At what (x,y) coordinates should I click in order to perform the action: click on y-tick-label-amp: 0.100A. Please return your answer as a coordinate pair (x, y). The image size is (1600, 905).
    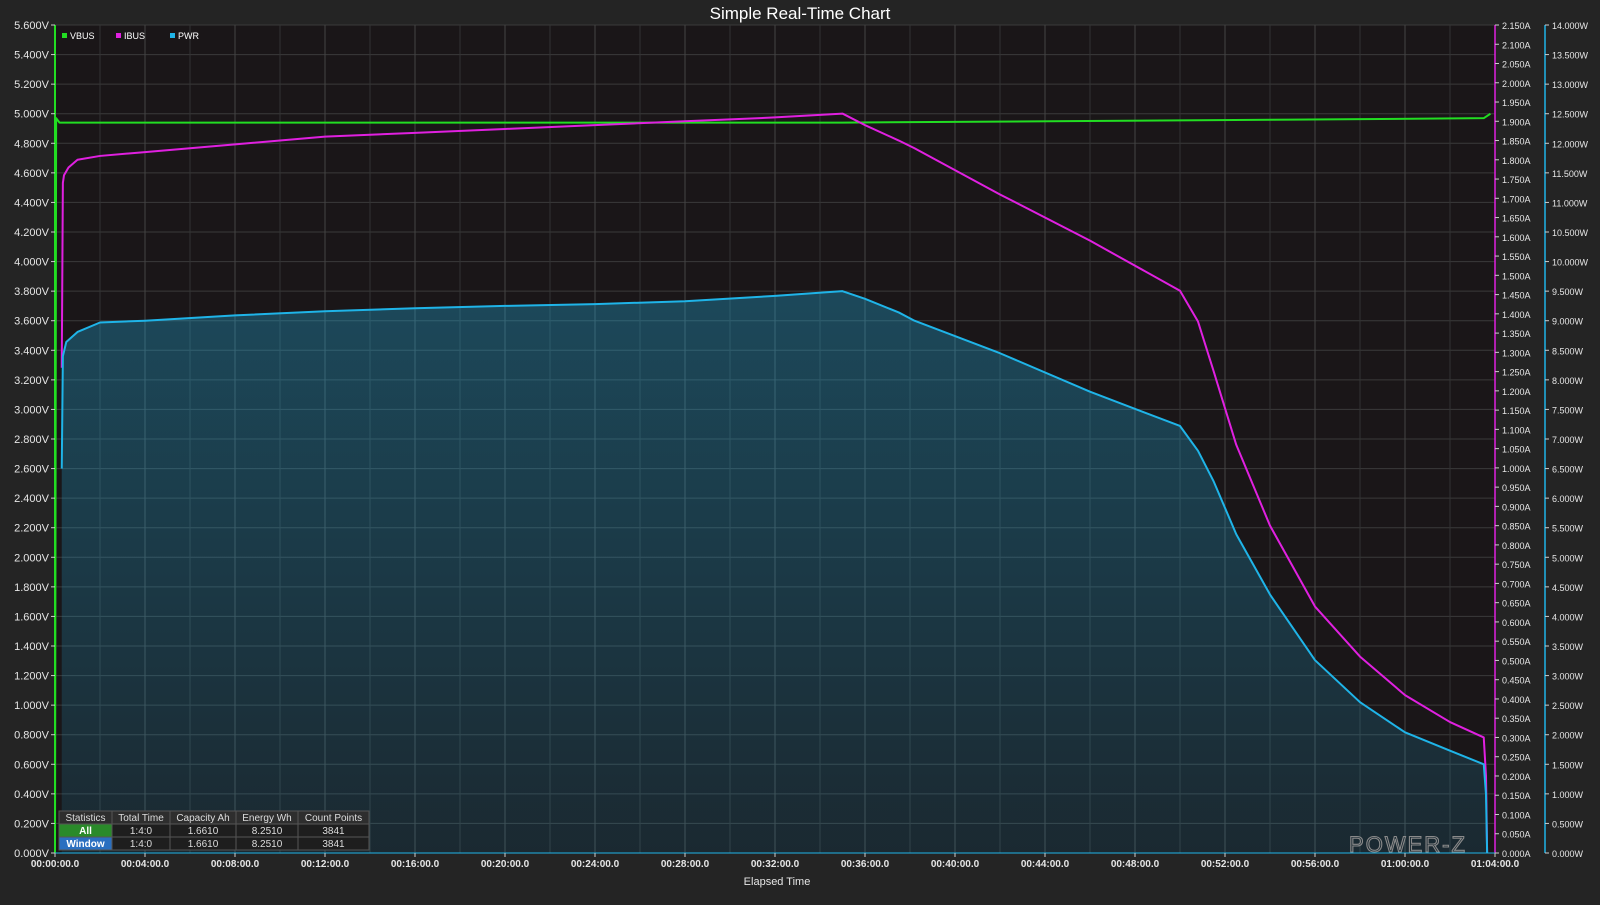
    Looking at the image, I should click on (1516, 815).